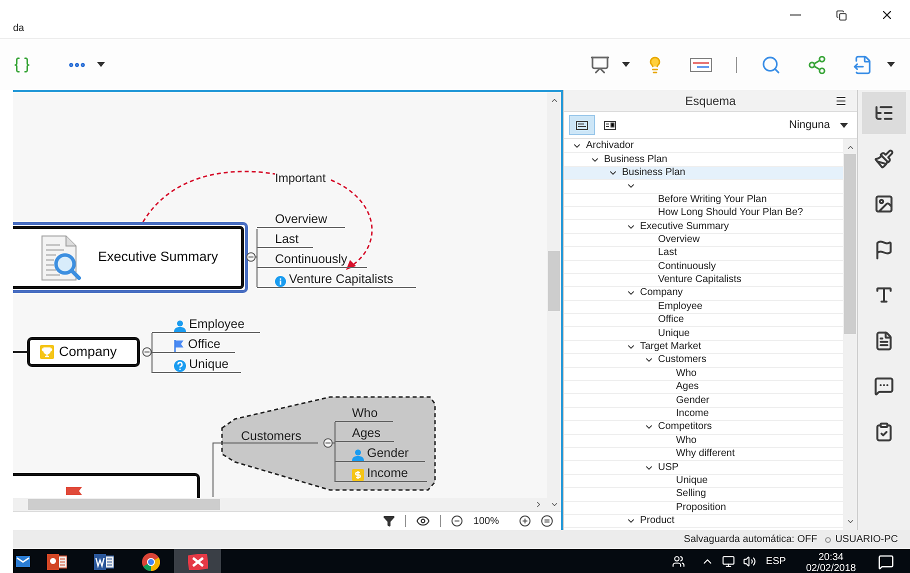 This screenshot has height=573, width=910. What do you see at coordinates (703, 147) in the screenshot?
I see `tree-item: Archivador` at bounding box center [703, 147].